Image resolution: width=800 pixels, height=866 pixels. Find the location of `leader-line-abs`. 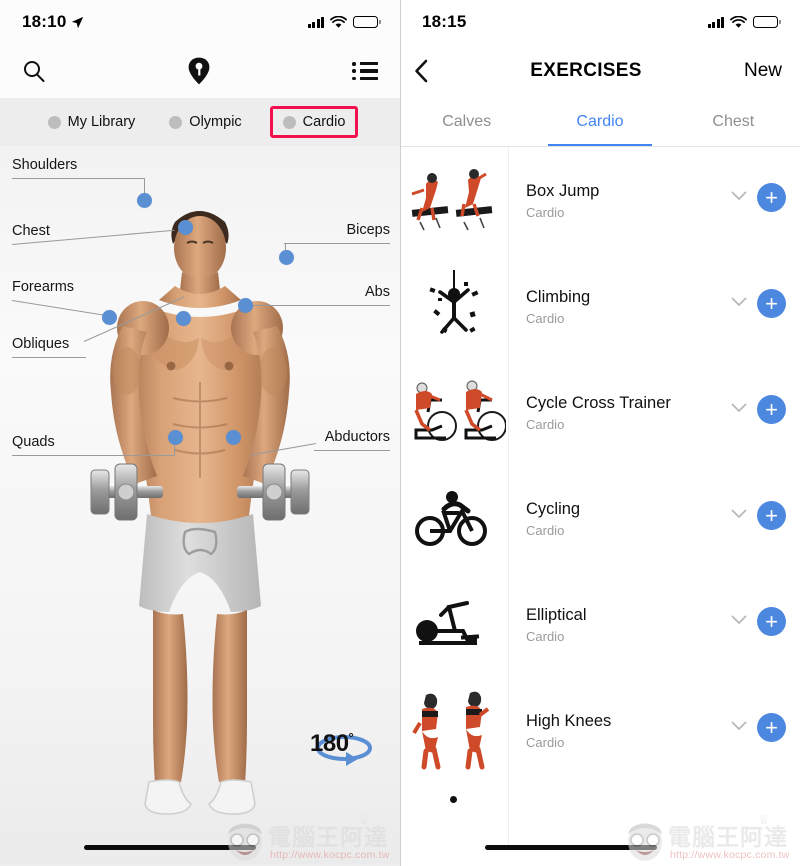

leader-line-abs is located at coordinates (319, 305).